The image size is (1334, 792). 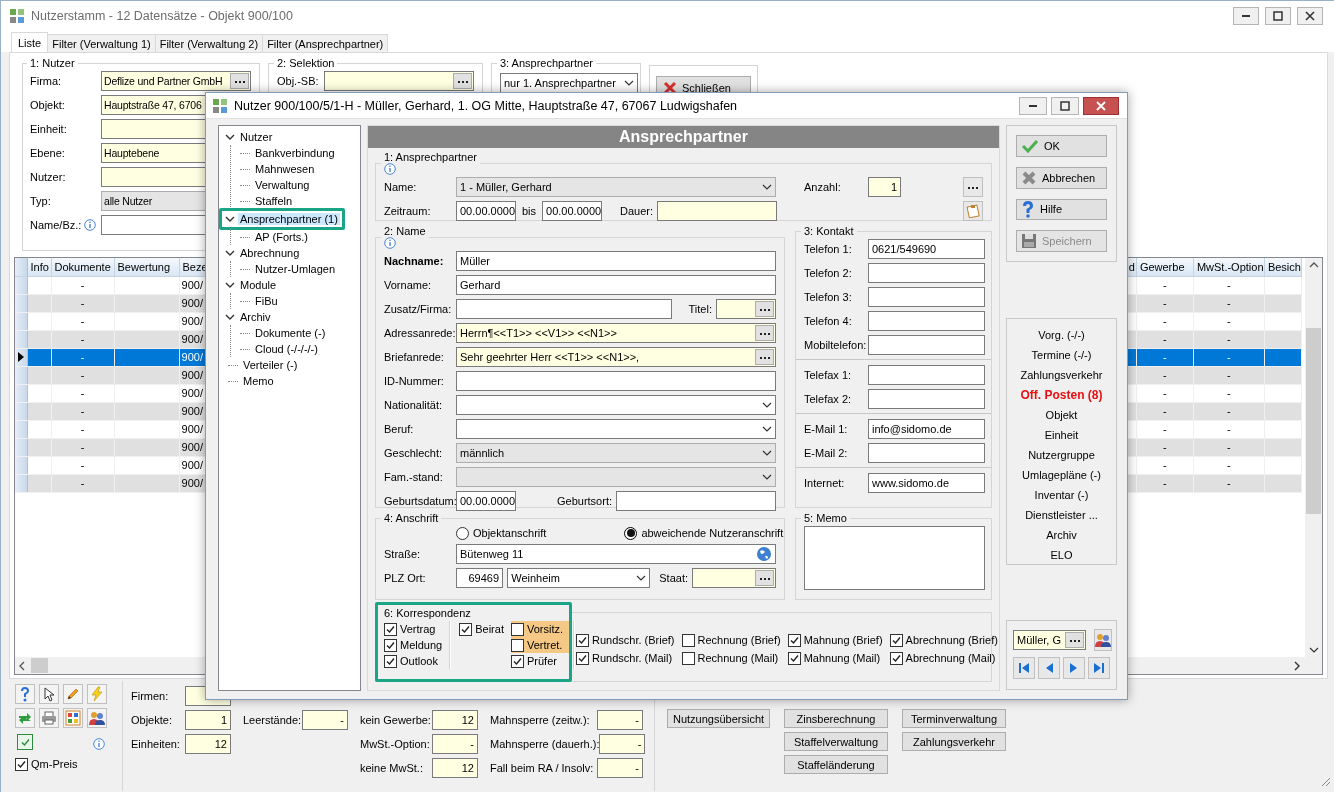 What do you see at coordinates (286, 349) in the screenshot?
I see `tree-item: Cloud (-/-/-/-)` at bounding box center [286, 349].